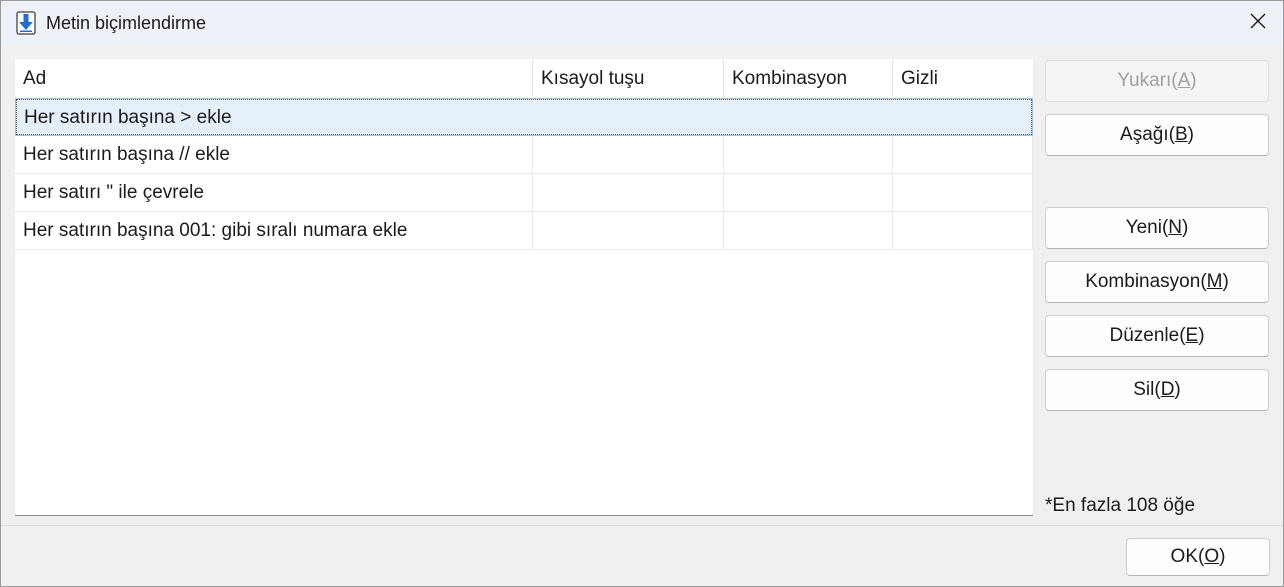 The width and height of the screenshot is (1284, 587). Describe the element at coordinates (1120, 505) in the screenshot. I see `max-items-note: *En fazla 108 öğe` at that location.